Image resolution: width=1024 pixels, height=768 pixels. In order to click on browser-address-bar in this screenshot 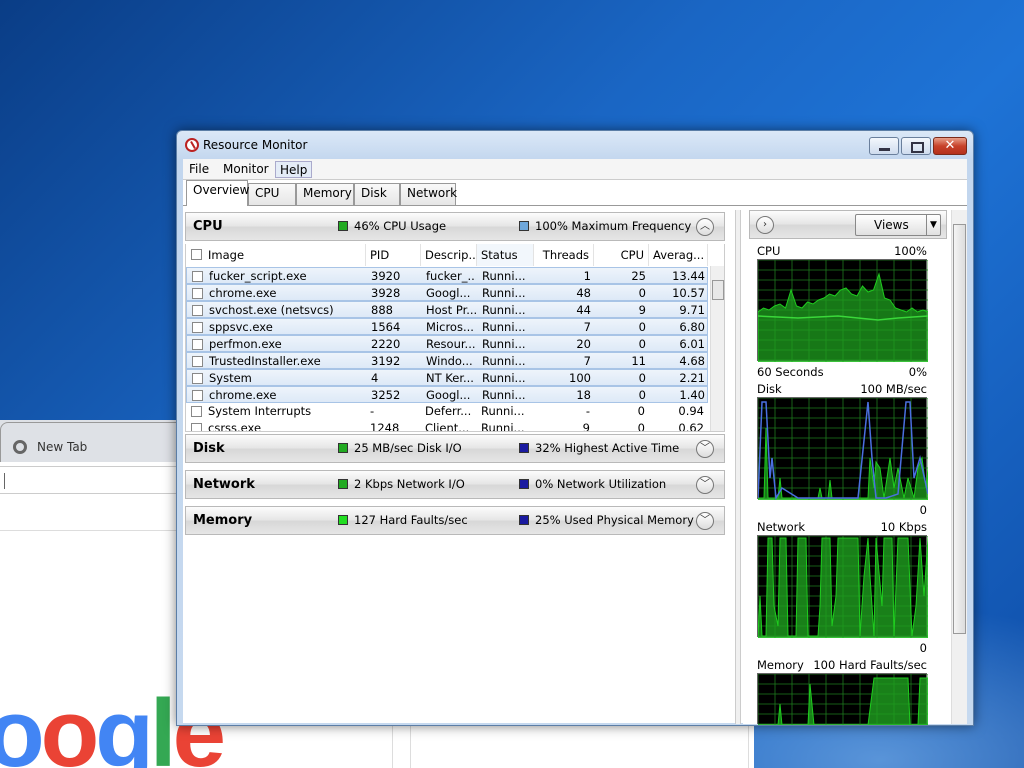, I will do `click(90, 480)`.